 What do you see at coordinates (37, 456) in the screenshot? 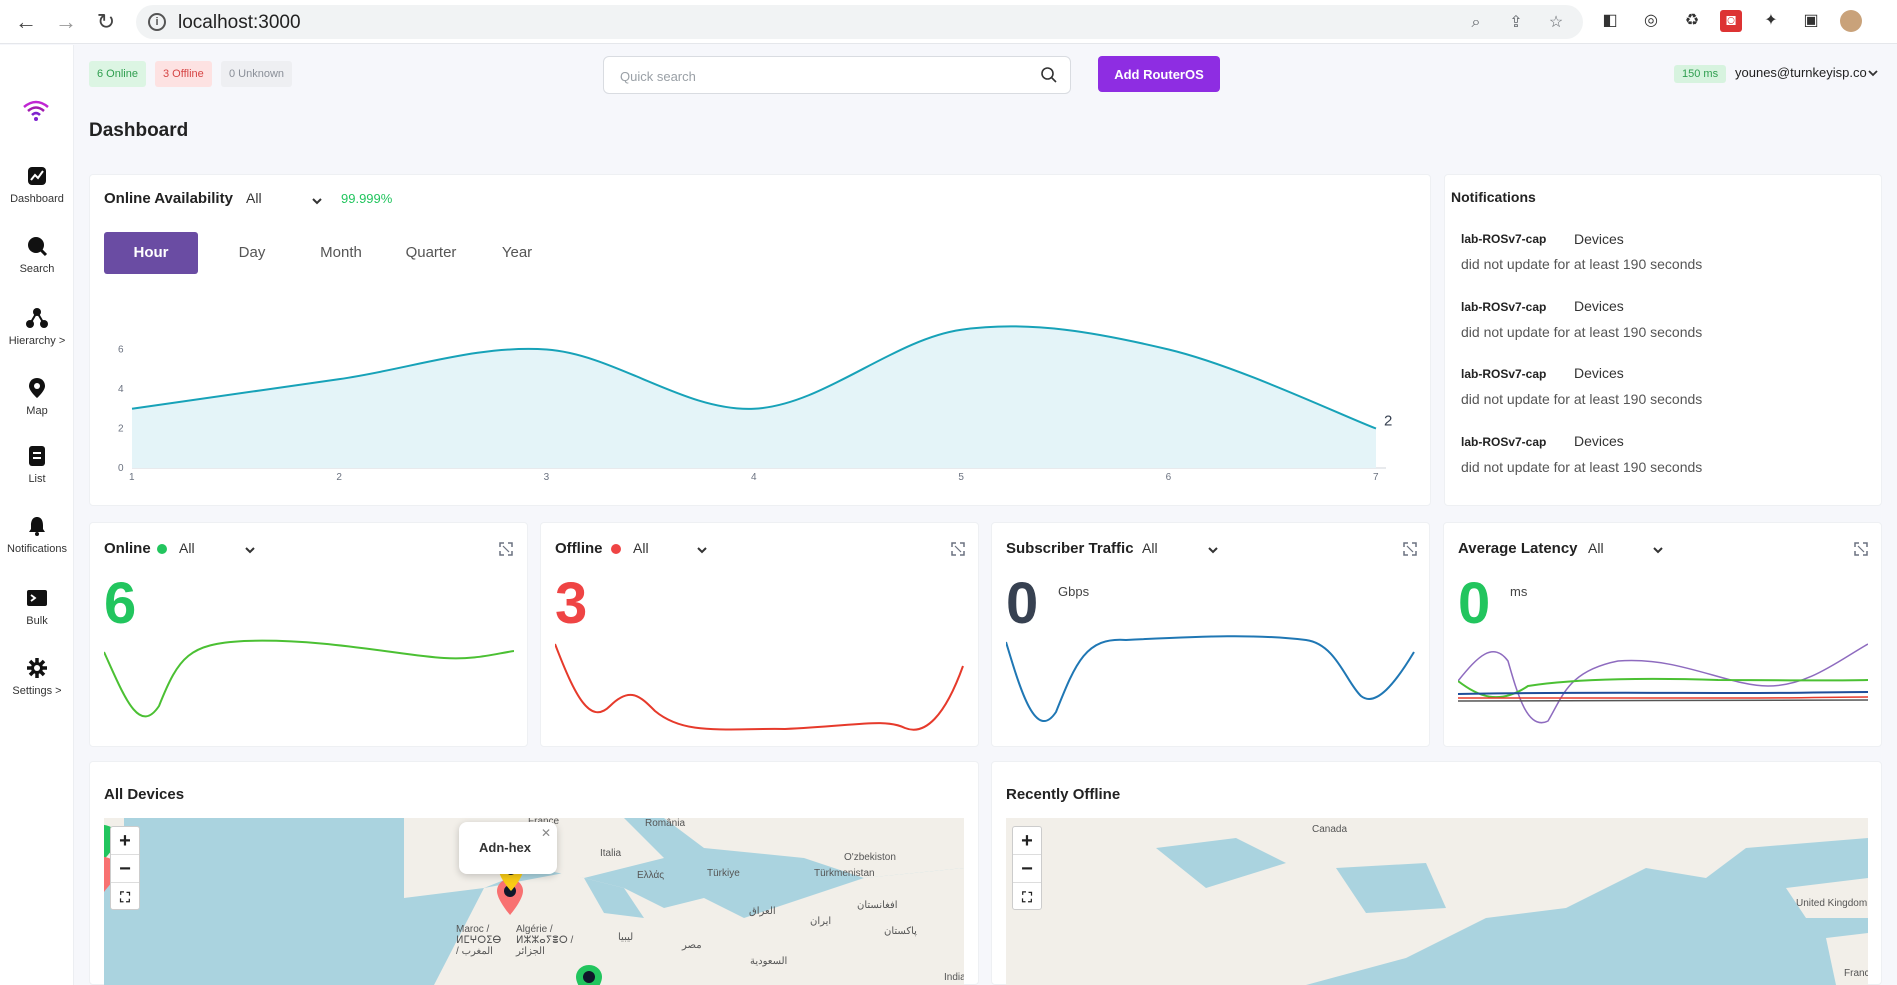
I see `list-icon` at bounding box center [37, 456].